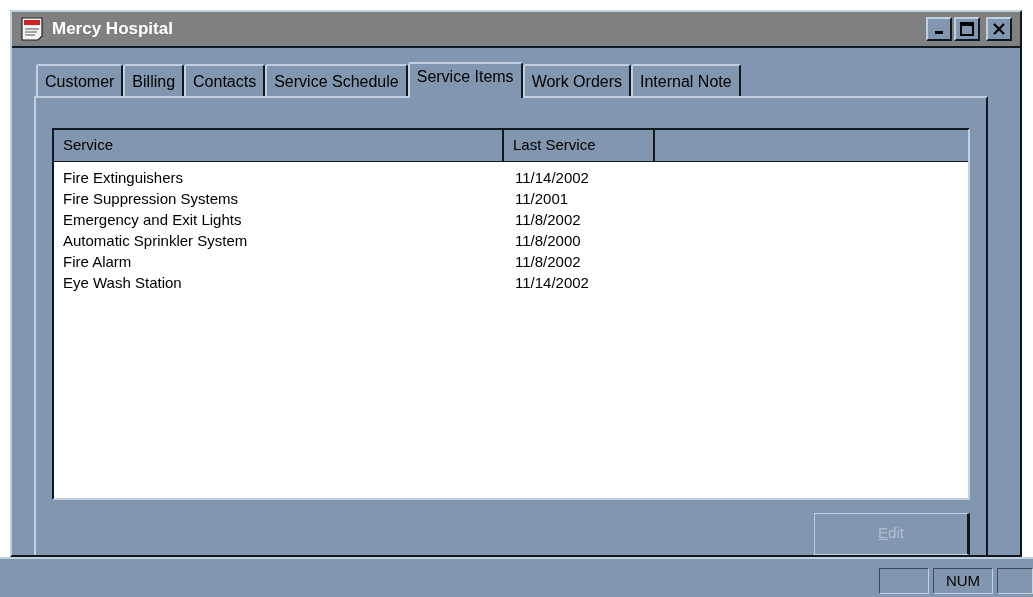  Describe the element at coordinates (279, 145) in the screenshot. I see `column-header: Service` at that location.